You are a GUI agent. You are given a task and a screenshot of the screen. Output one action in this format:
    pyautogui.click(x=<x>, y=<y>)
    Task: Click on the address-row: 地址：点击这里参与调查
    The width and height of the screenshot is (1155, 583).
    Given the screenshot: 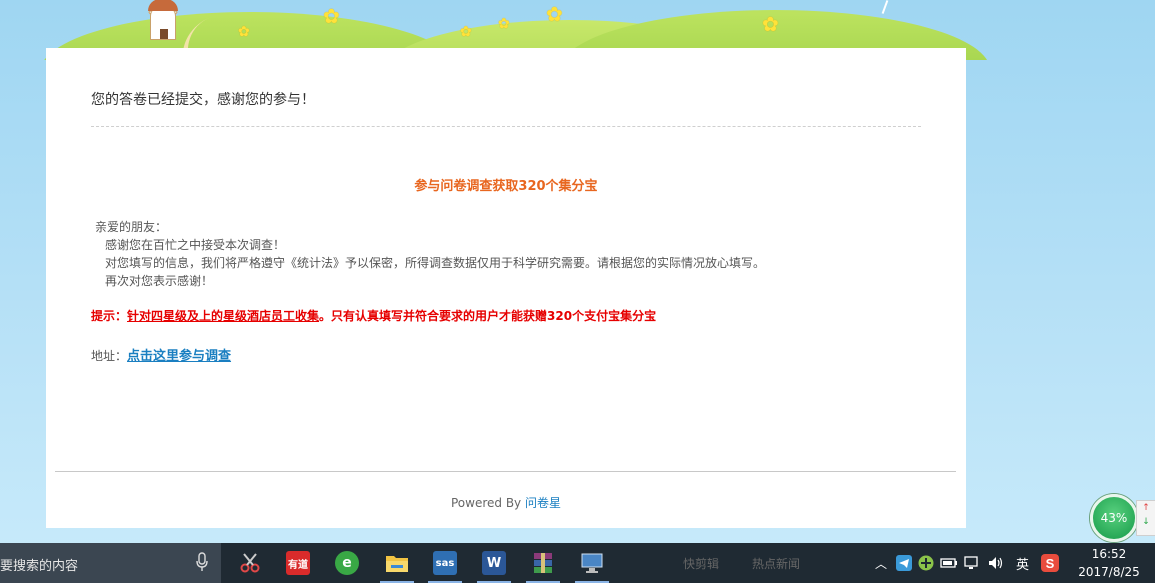 What is the action you would take?
    pyautogui.click(x=161, y=354)
    